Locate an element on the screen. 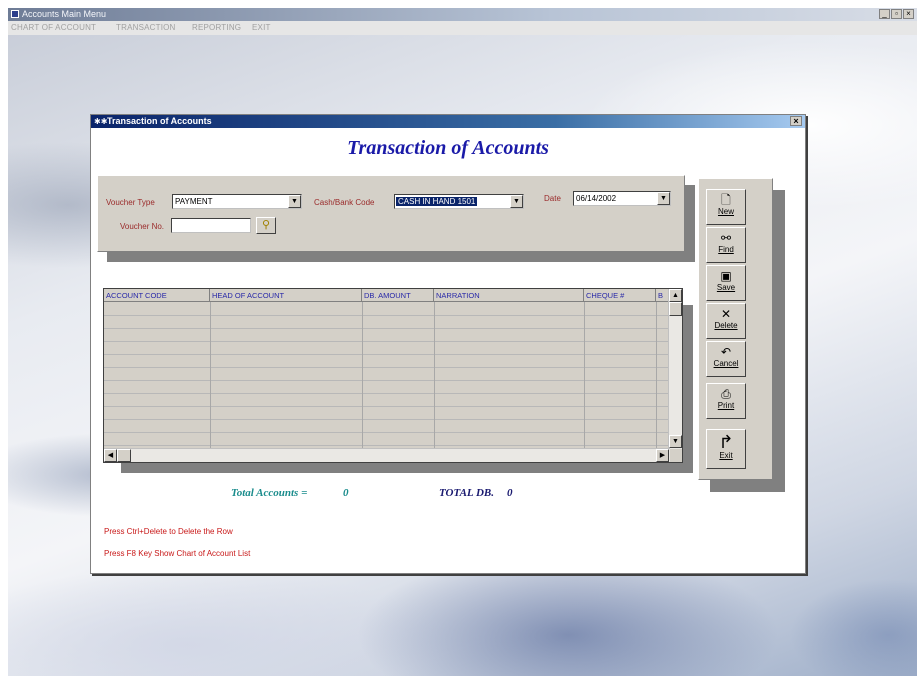 Image resolution: width=919 pixels, height=683 pixels. column-header-account-code: ACCOUNT CODE is located at coordinates (157, 295).